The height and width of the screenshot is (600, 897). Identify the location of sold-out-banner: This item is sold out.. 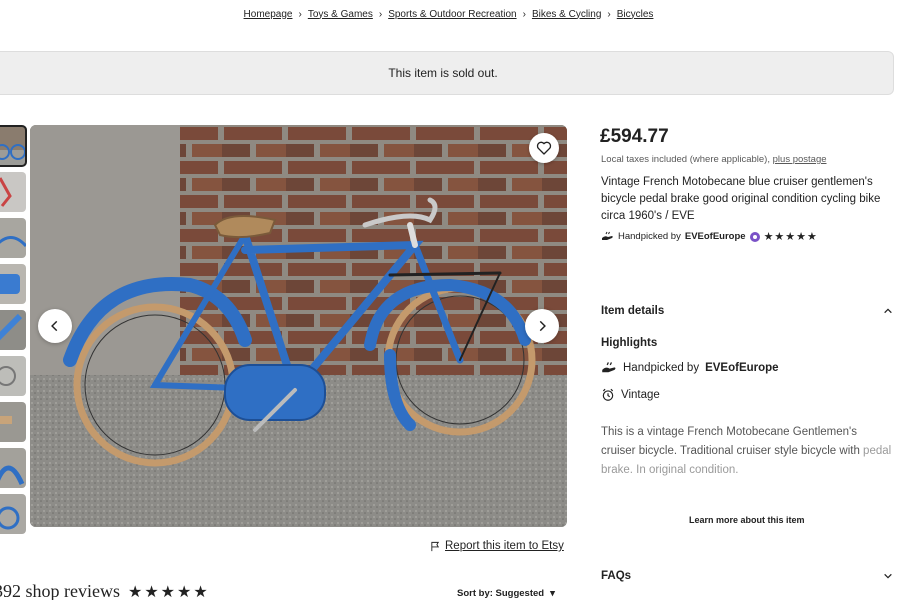
(447, 73).